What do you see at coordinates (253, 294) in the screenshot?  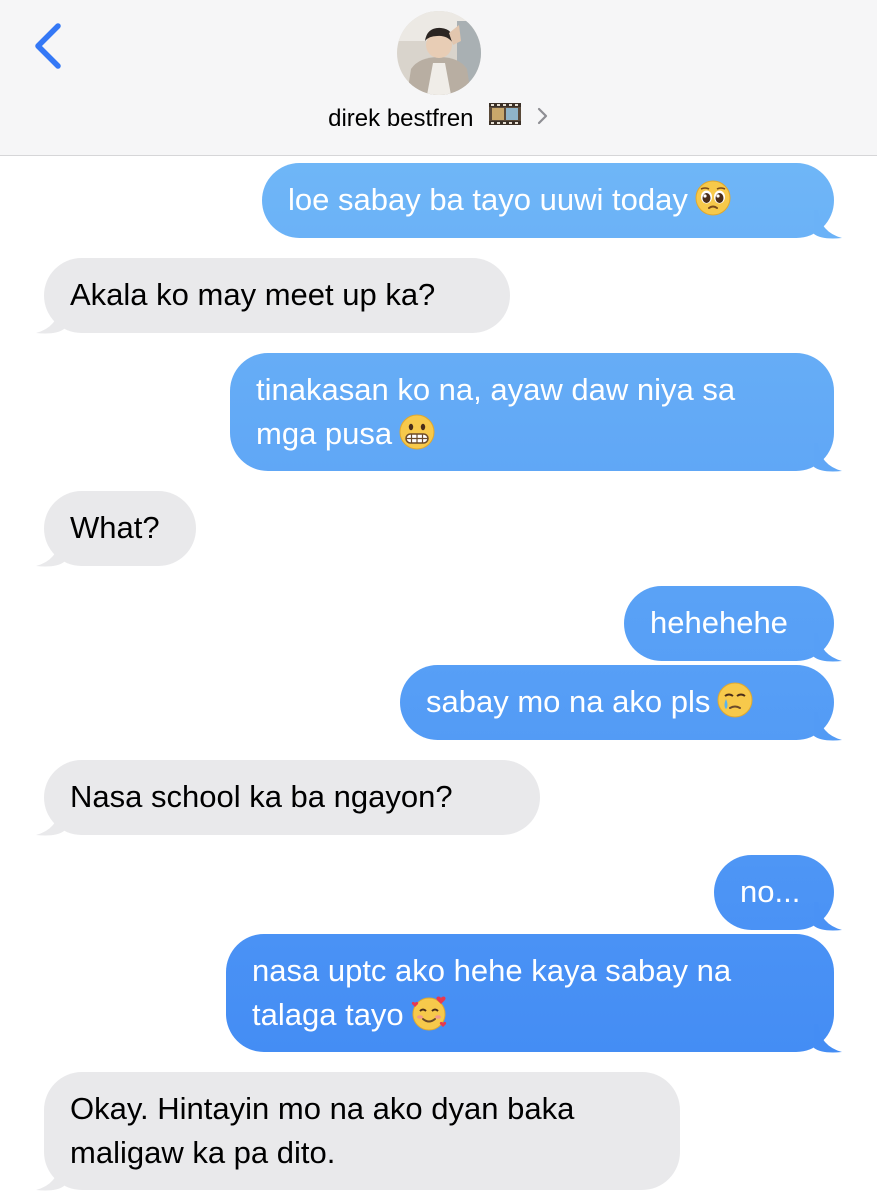 I see `message-text: Akala ko may meet up ka?` at bounding box center [253, 294].